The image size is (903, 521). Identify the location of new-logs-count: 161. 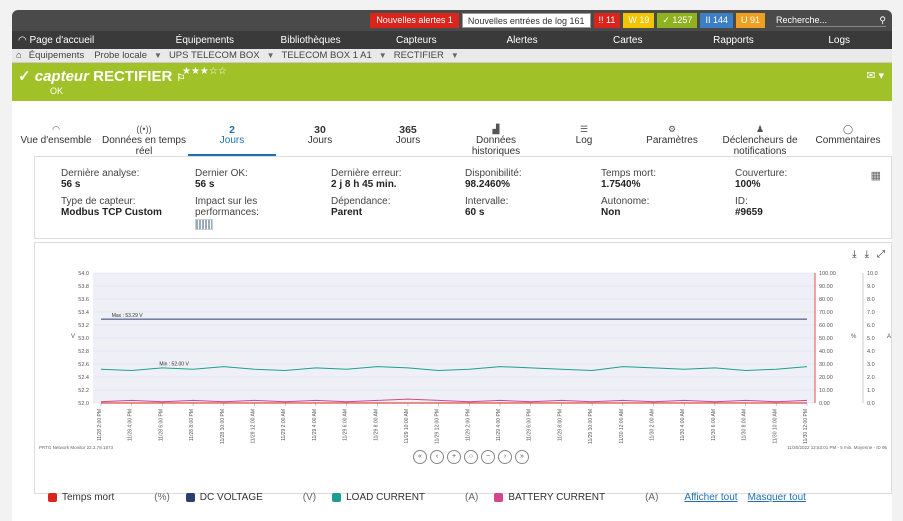
(577, 21).